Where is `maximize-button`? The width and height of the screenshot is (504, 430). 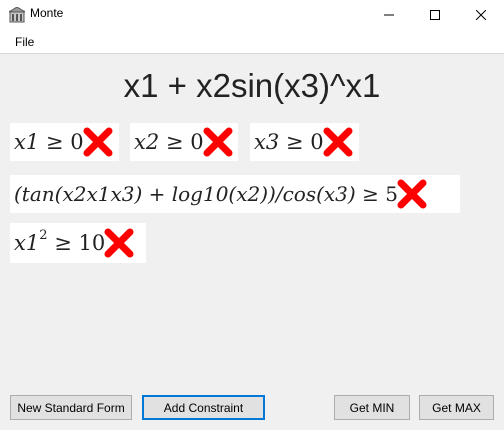 maximize-button is located at coordinates (435, 15).